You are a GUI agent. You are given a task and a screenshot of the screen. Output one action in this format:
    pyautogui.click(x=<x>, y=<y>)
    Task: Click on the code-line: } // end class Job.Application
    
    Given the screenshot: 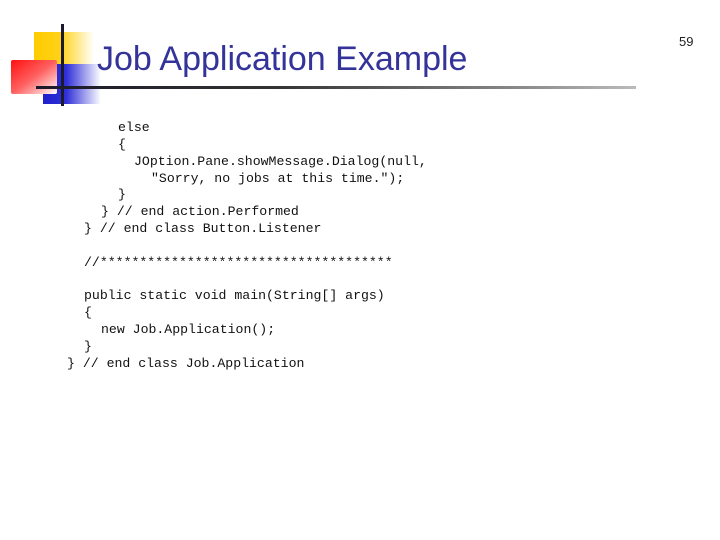 What is the action you would take?
    pyautogui.click(x=186, y=363)
    